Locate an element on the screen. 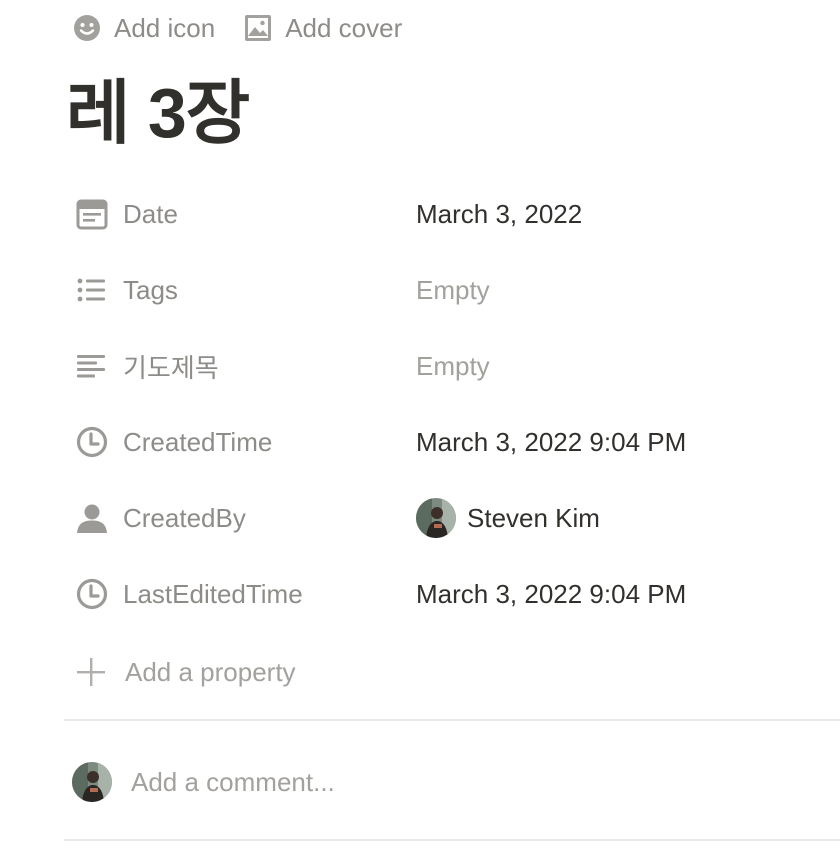 The height and width of the screenshot is (868, 840). property-name-created-by: CreatedBy is located at coordinates (235, 518).